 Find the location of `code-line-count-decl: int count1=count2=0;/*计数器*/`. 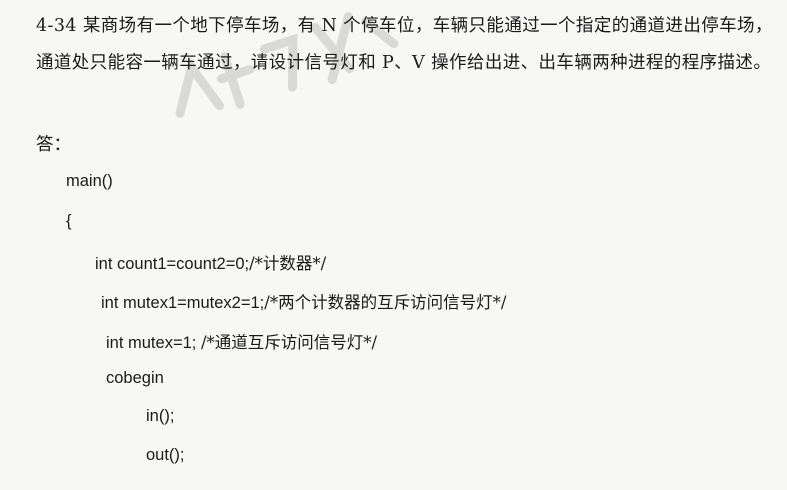

code-line-count-decl: int count1=count2=0;/*计数器*/ is located at coordinates (210, 262).